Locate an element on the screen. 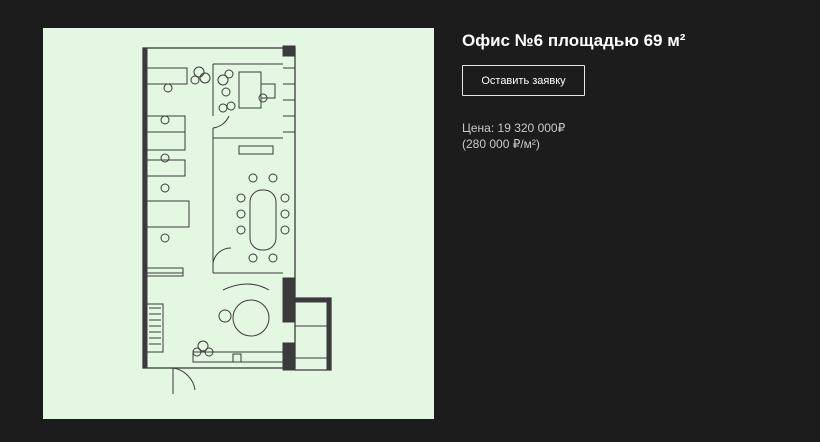 This screenshot has height=442, width=820. office-title: Офис №6 площадью 69 м² is located at coordinates (574, 40).